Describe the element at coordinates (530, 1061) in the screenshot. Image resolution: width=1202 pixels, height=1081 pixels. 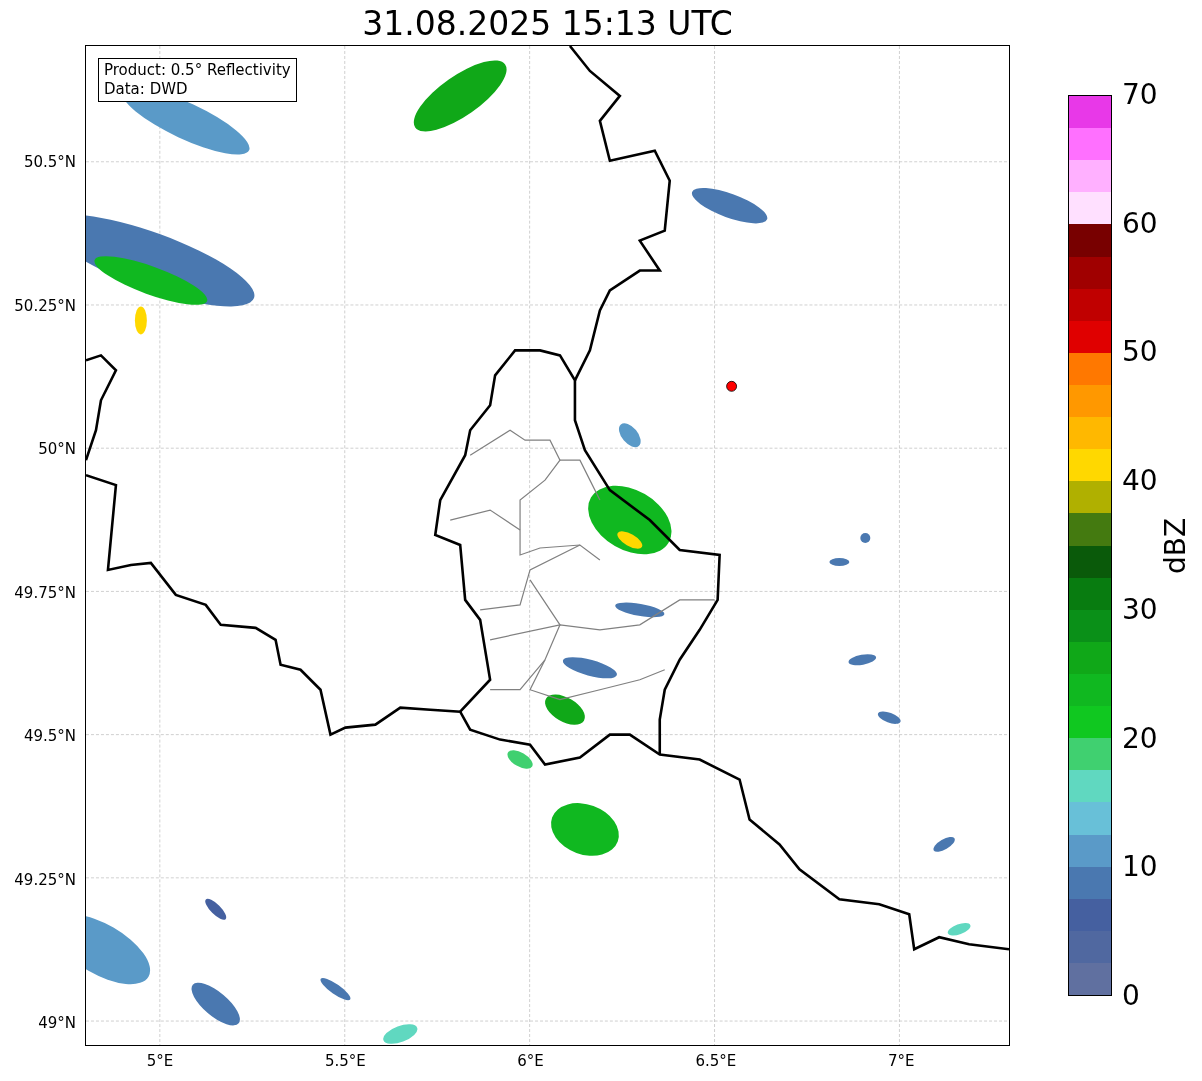
I see `axis-tick-label: 6°E` at that location.